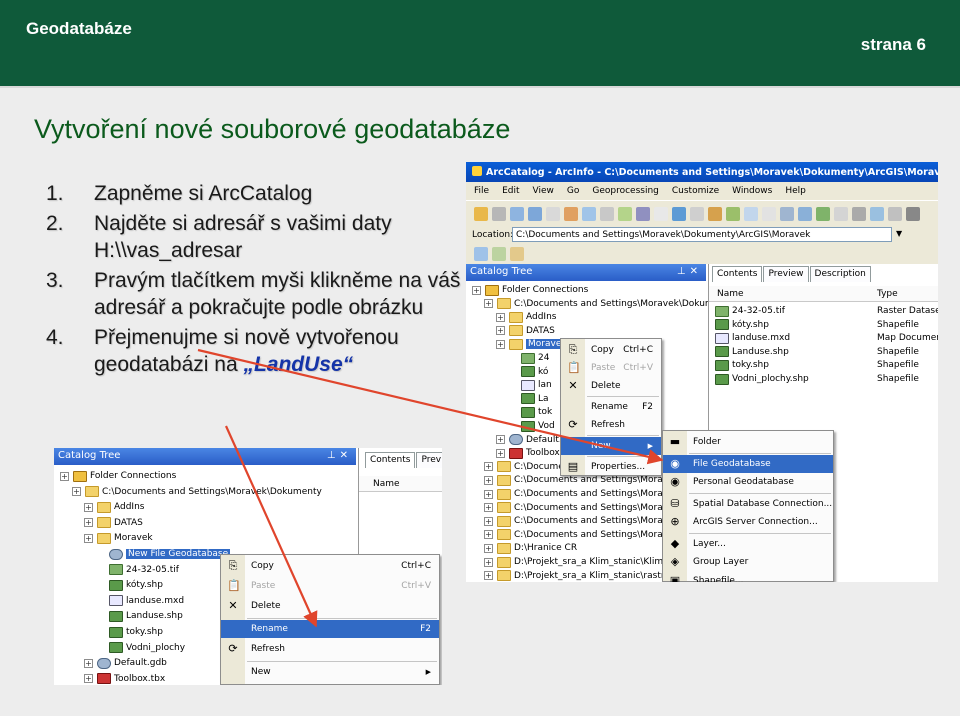 The image size is (960, 716). What do you see at coordinates (840, 274) in the screenshot?
I see `tab-description: Description` at bounding box center [840, 274].